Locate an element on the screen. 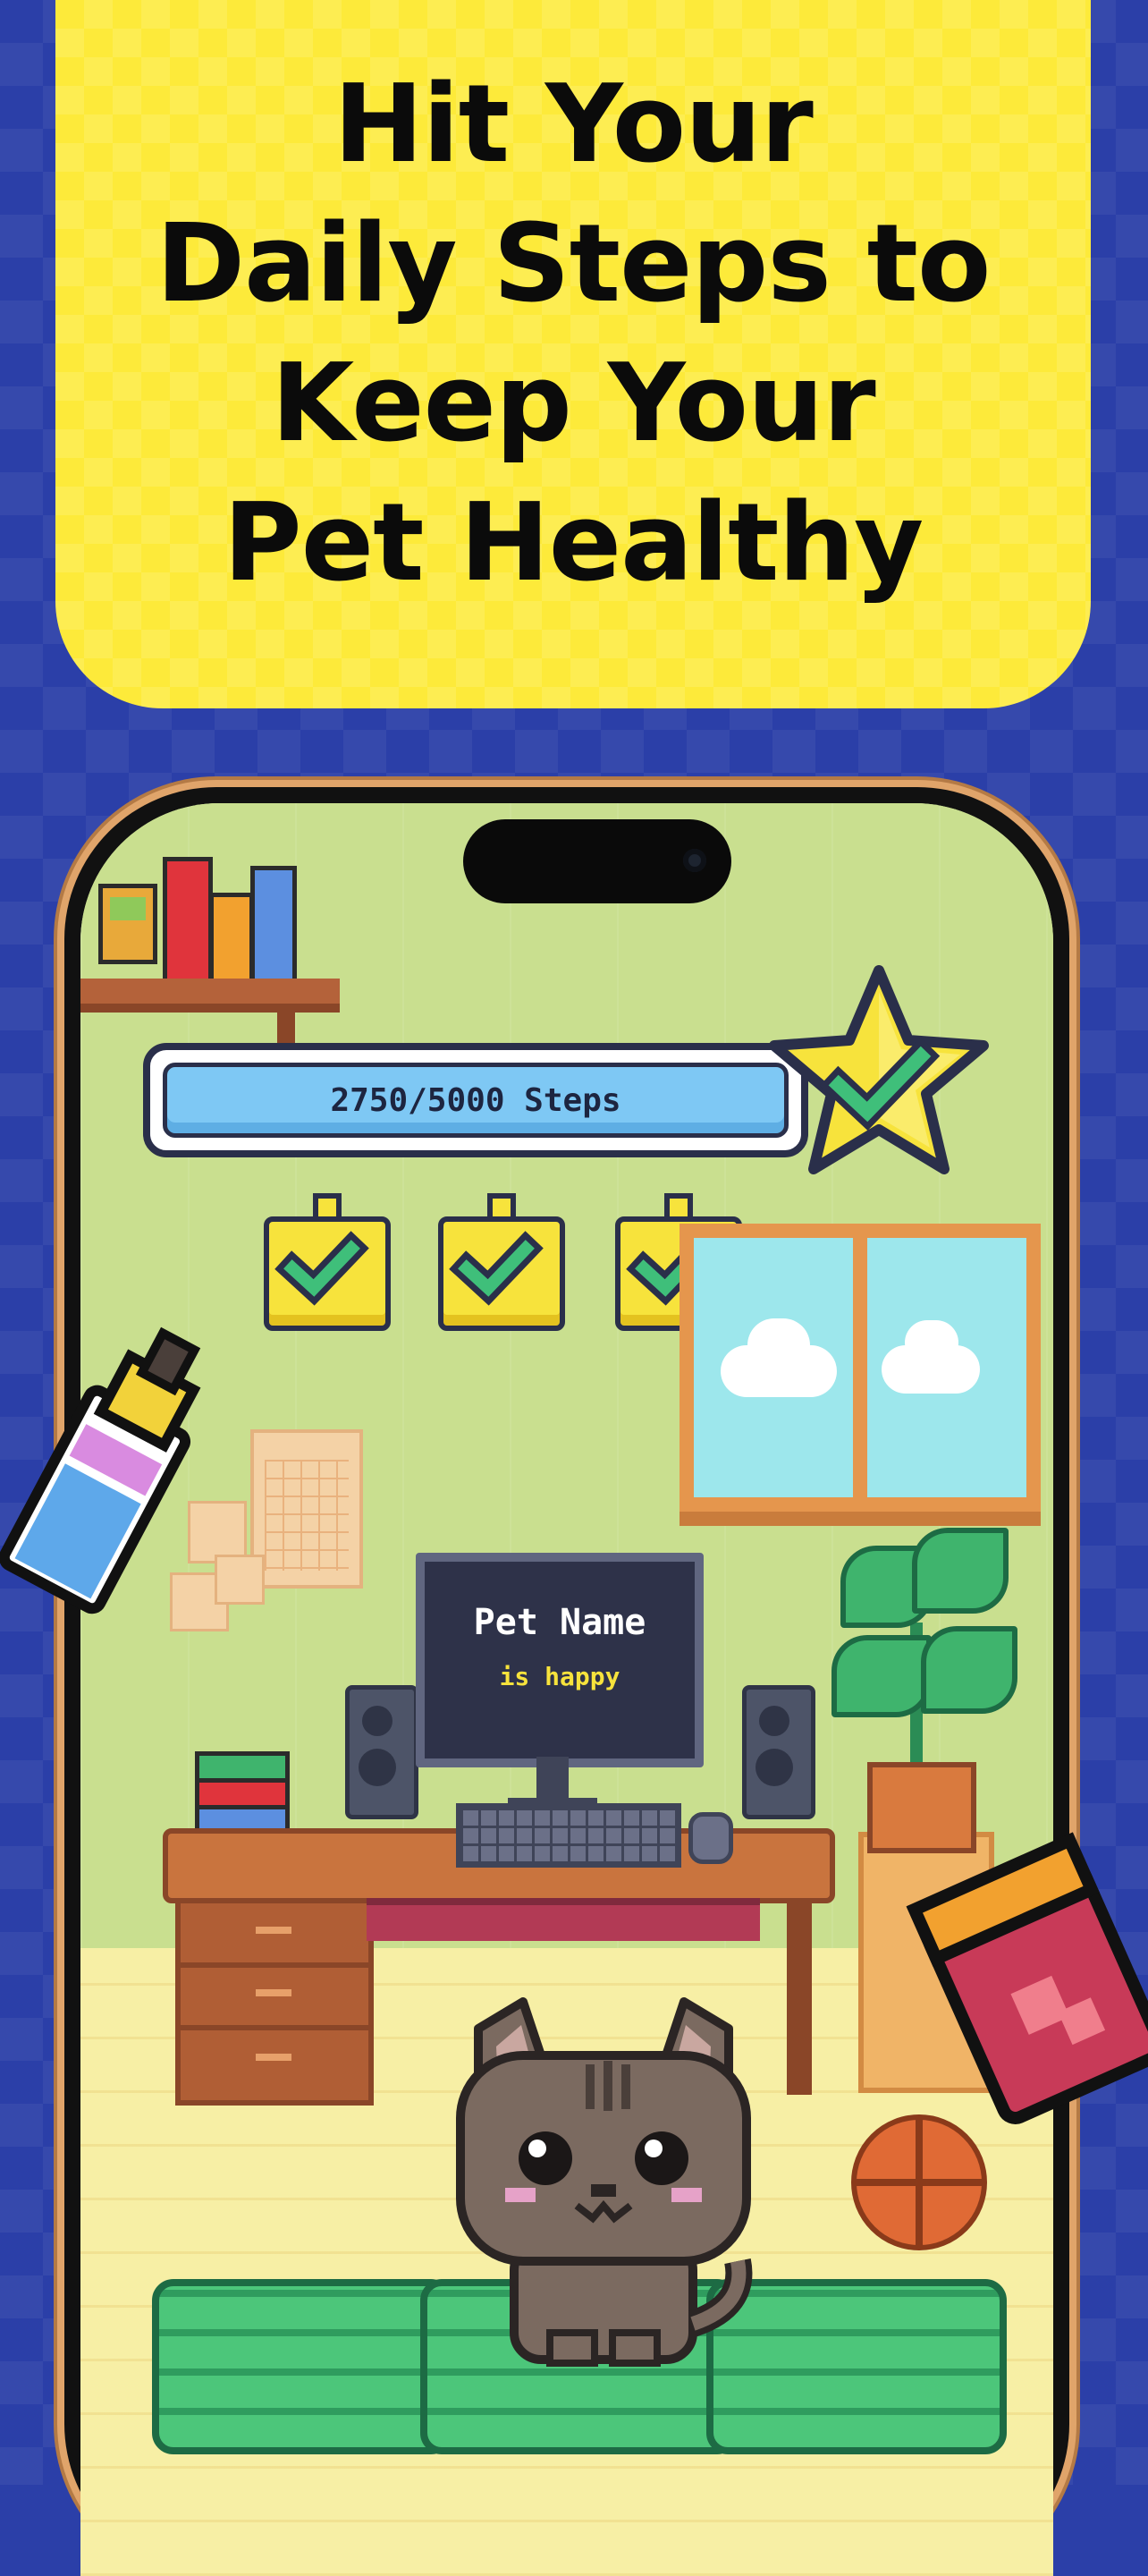 The height and width of the screenshot is (2576, 1148). headline-line-4: Pet Healthy is located at coordinates (573, 543).